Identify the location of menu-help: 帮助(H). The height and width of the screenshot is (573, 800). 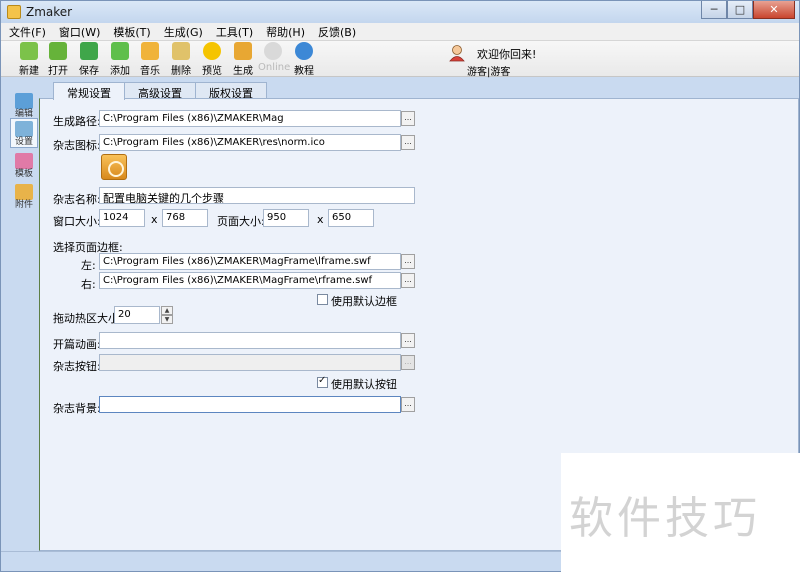
(285, 32).